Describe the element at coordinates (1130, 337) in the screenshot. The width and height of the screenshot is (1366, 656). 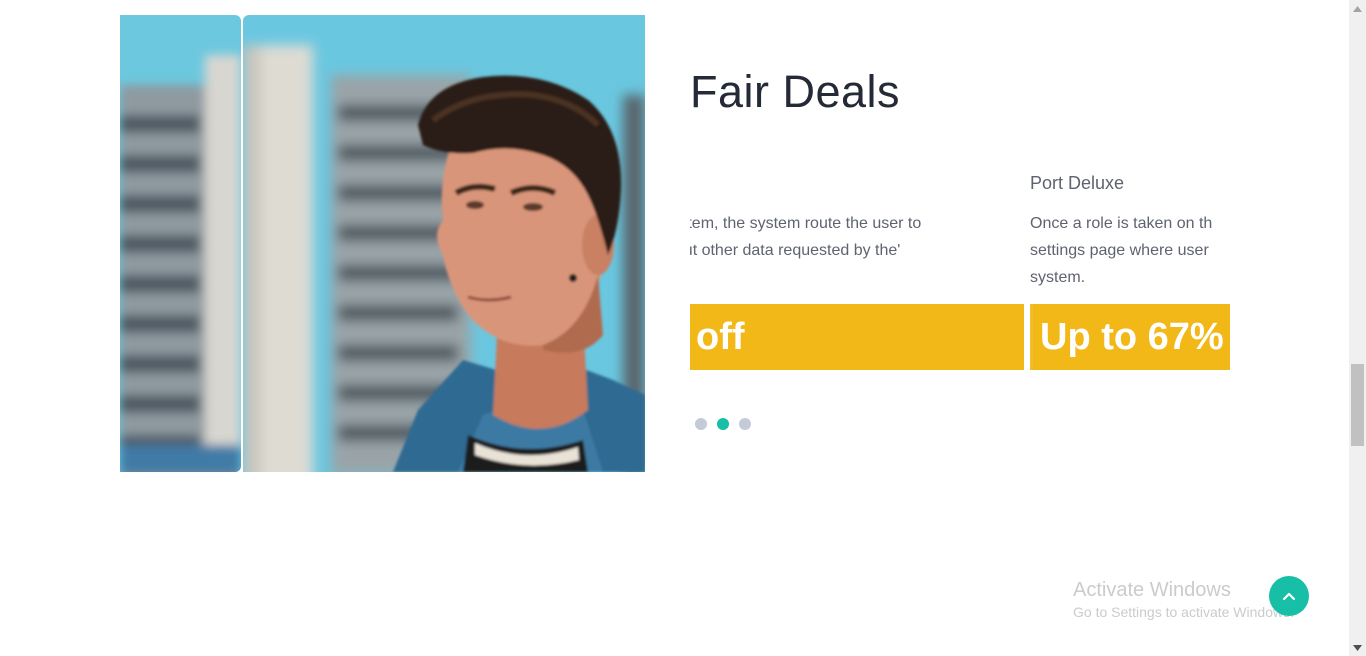
I see `deal-discount-banner: Up to 67%` at that location.